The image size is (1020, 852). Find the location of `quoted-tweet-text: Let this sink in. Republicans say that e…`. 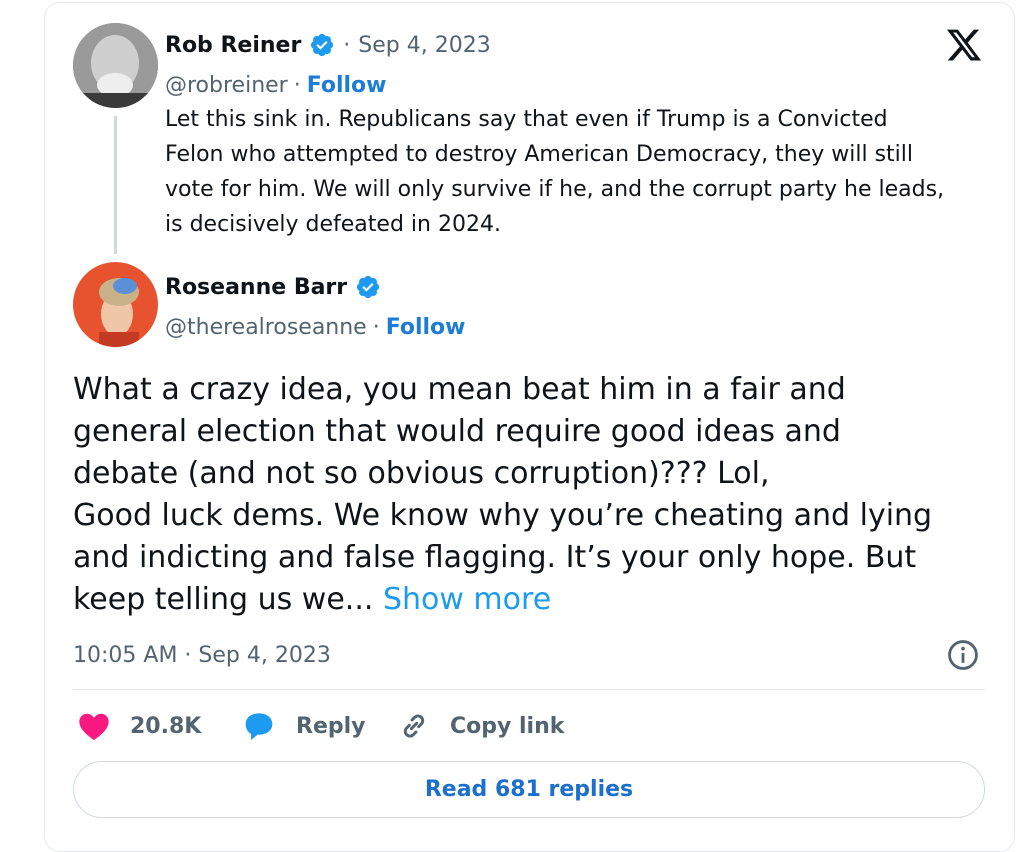

quoted-tweet-text: Let this sink in. Republicans say that e… is located at coordinates (580, 172).